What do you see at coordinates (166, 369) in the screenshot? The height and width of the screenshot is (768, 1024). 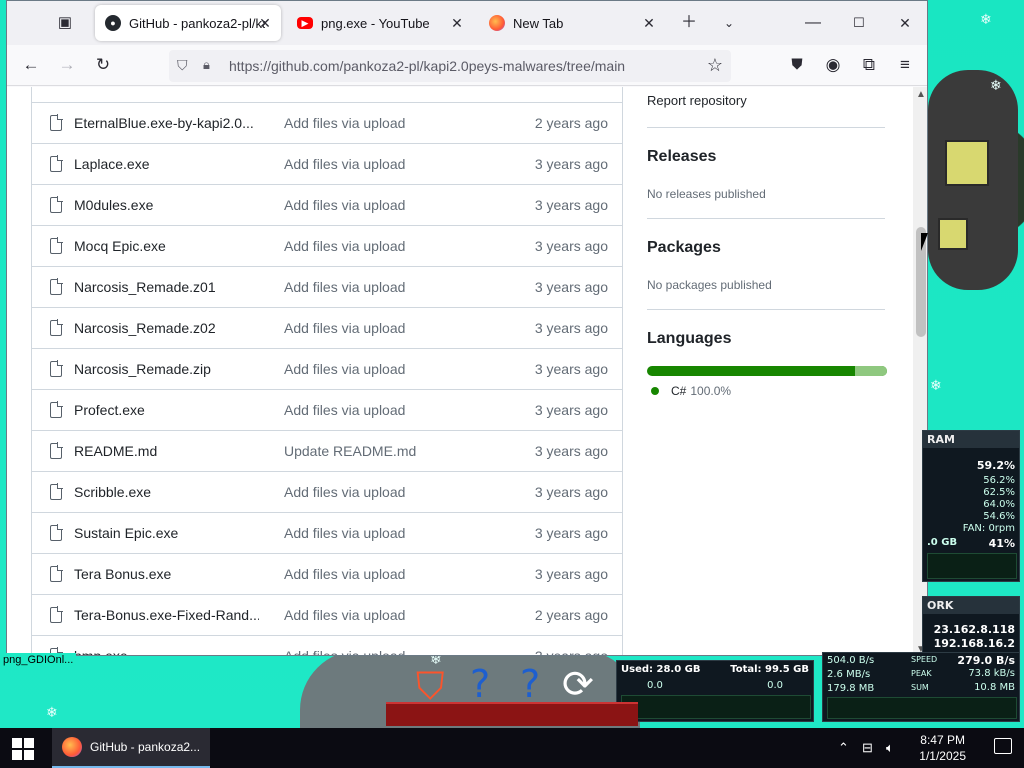 I see `file-name: Narcosis_Remade.zip` at bounding box center [166, 369].